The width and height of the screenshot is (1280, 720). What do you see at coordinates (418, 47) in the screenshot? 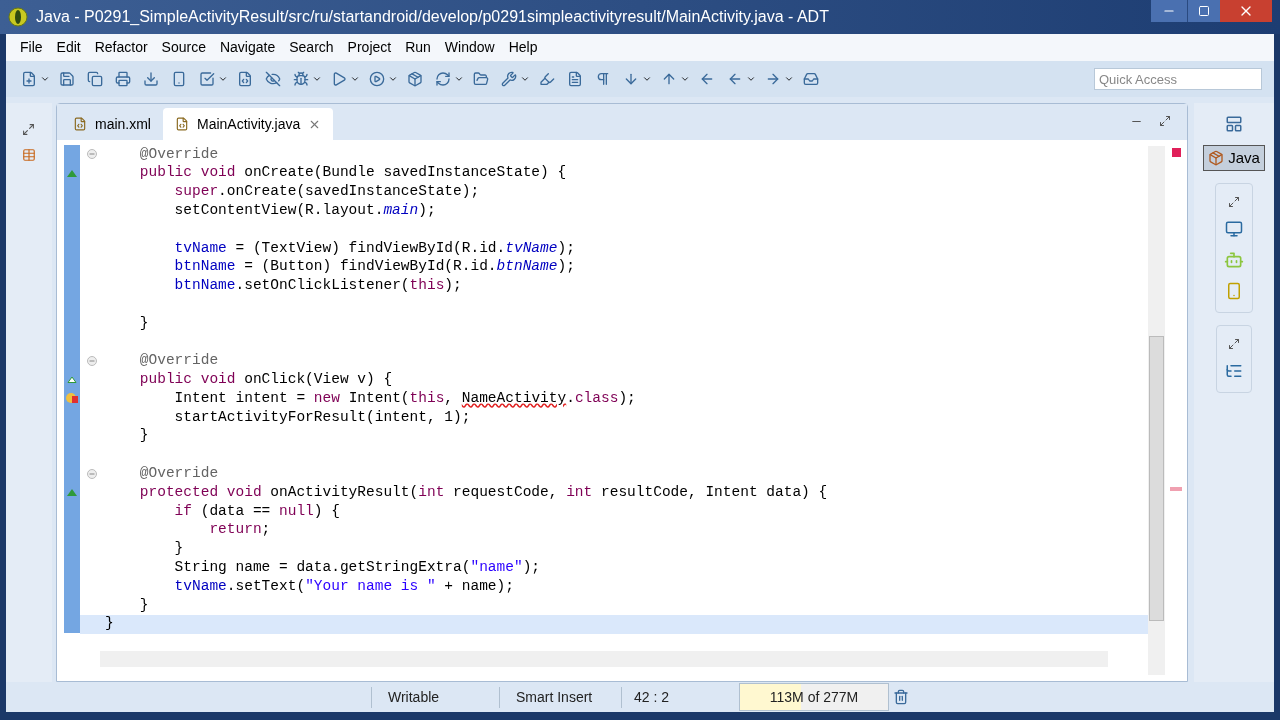
I see `menu-item: Run` at bounding box center [418, 47].